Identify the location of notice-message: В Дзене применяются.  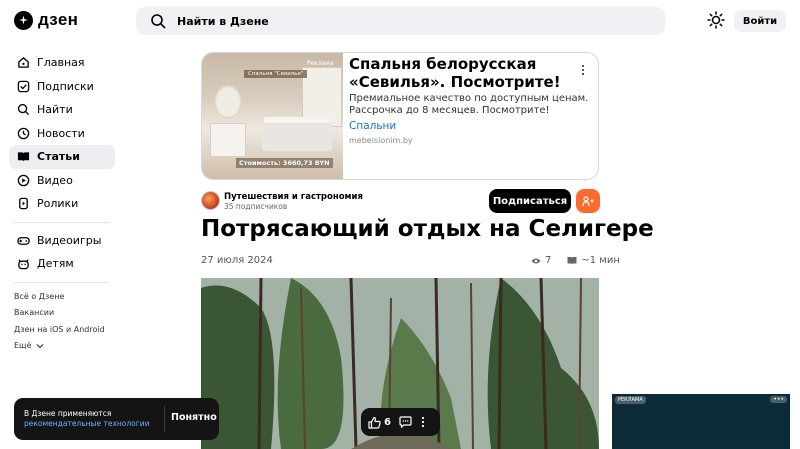
(68, 413).